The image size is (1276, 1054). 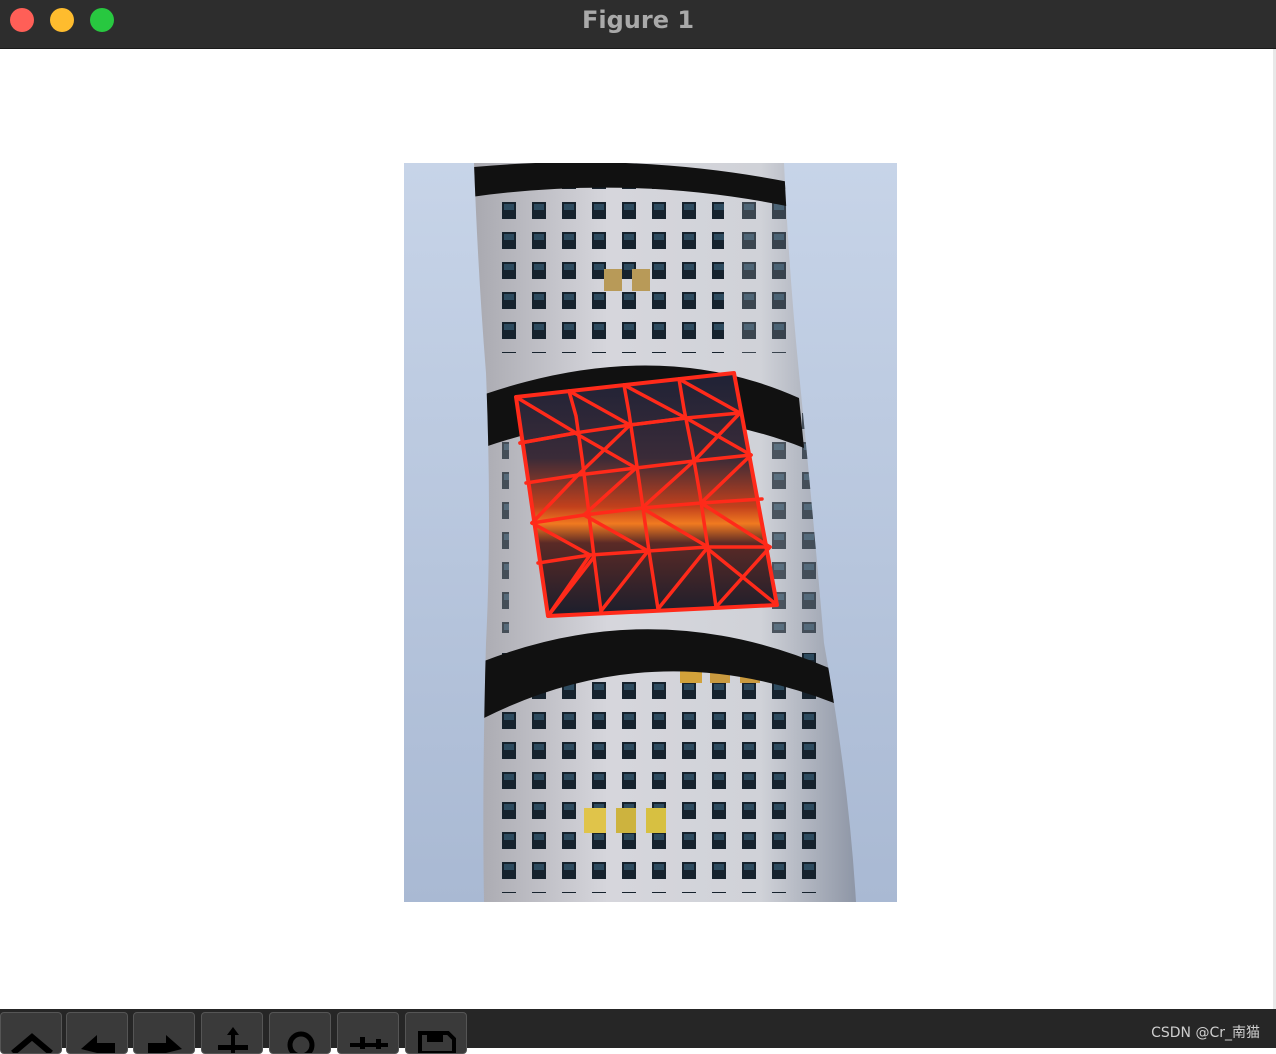 What do you see at coordinates (369, 1043) in the screenshot?
I see `sliders-icon` at bounding box center [369, 1043].